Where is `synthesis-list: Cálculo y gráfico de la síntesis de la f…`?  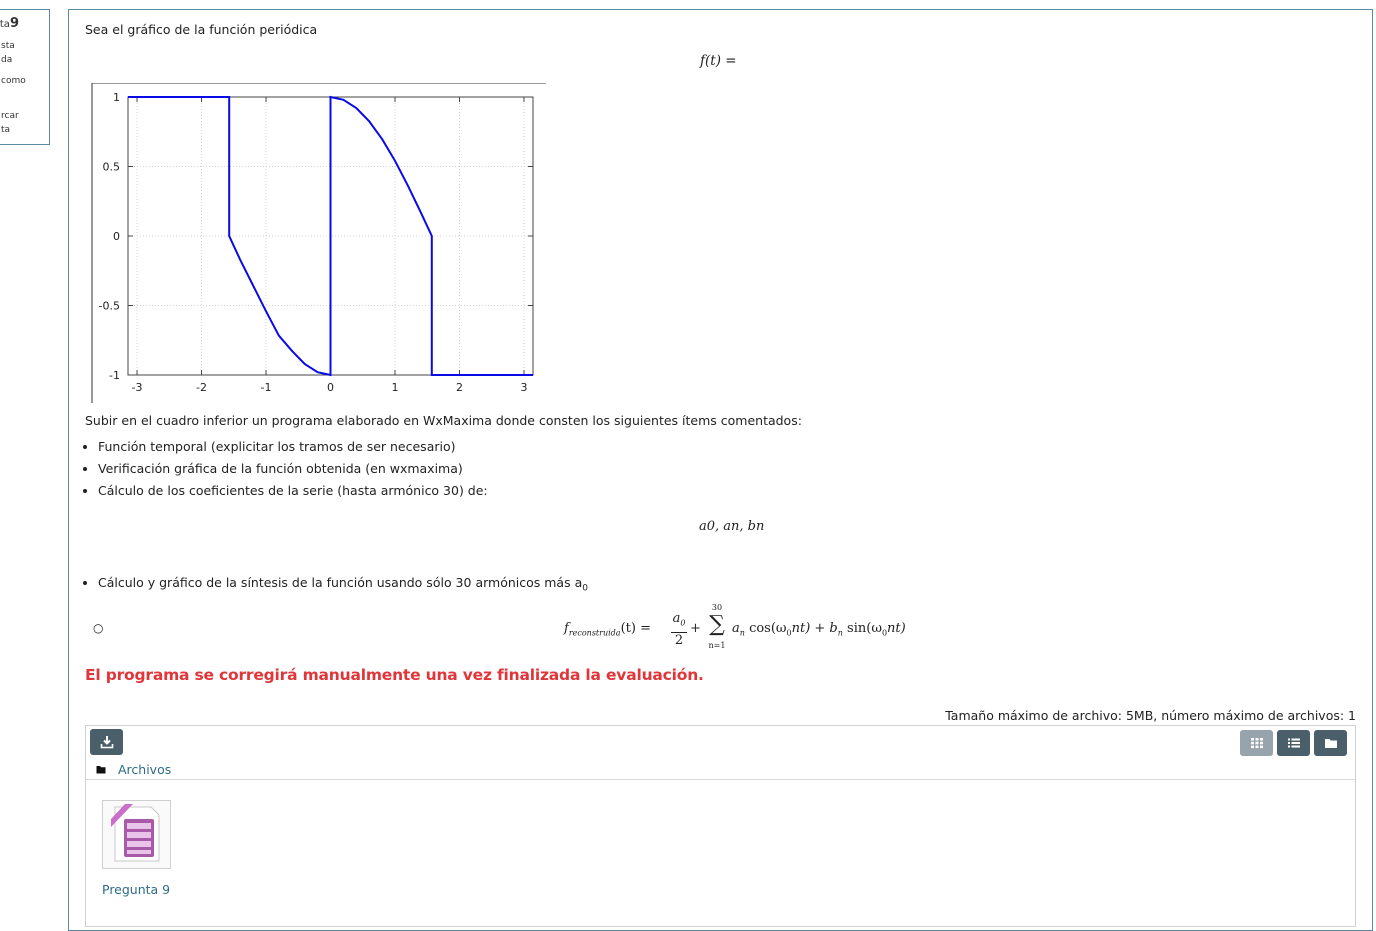
synthesis-list: Cálculo y gráfico de la síntesis de la f… is located at coordinates (335, 583).